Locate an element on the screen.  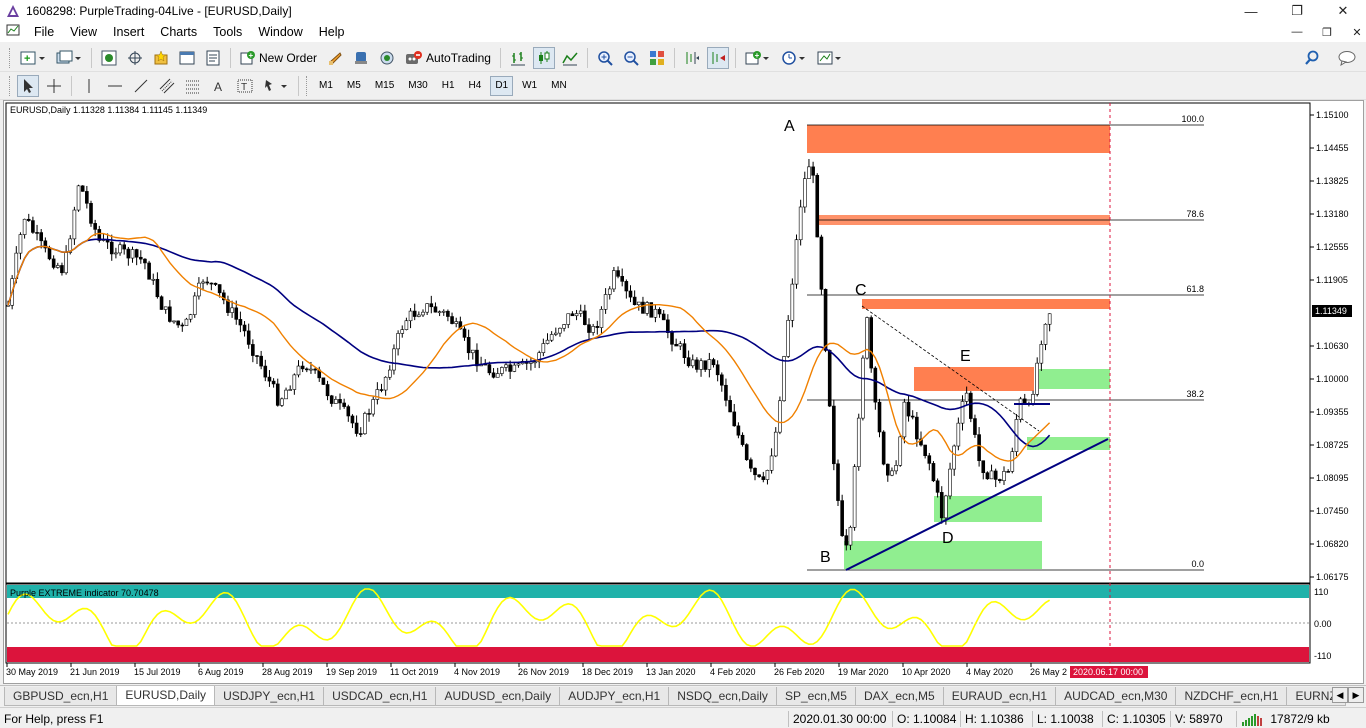
price-tick-label: 1.12555 is located at coordinates (1332, 247).